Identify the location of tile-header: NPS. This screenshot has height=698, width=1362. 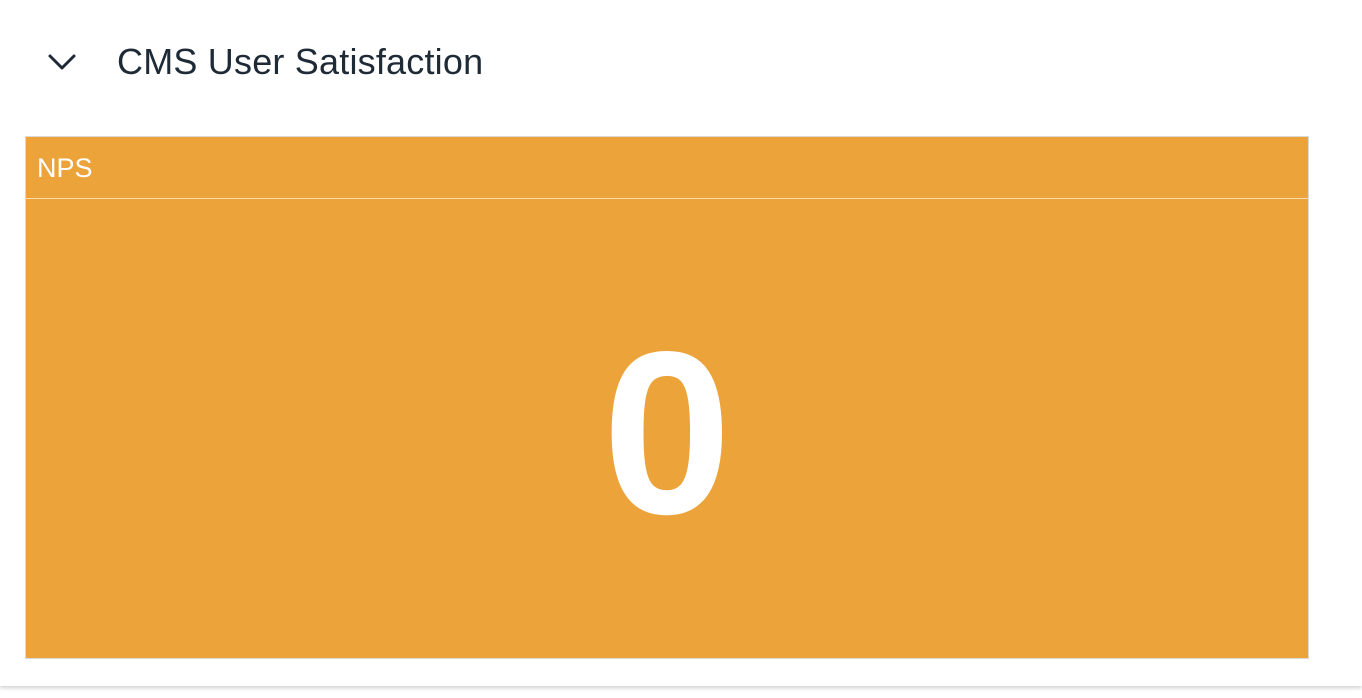
(667, 168).